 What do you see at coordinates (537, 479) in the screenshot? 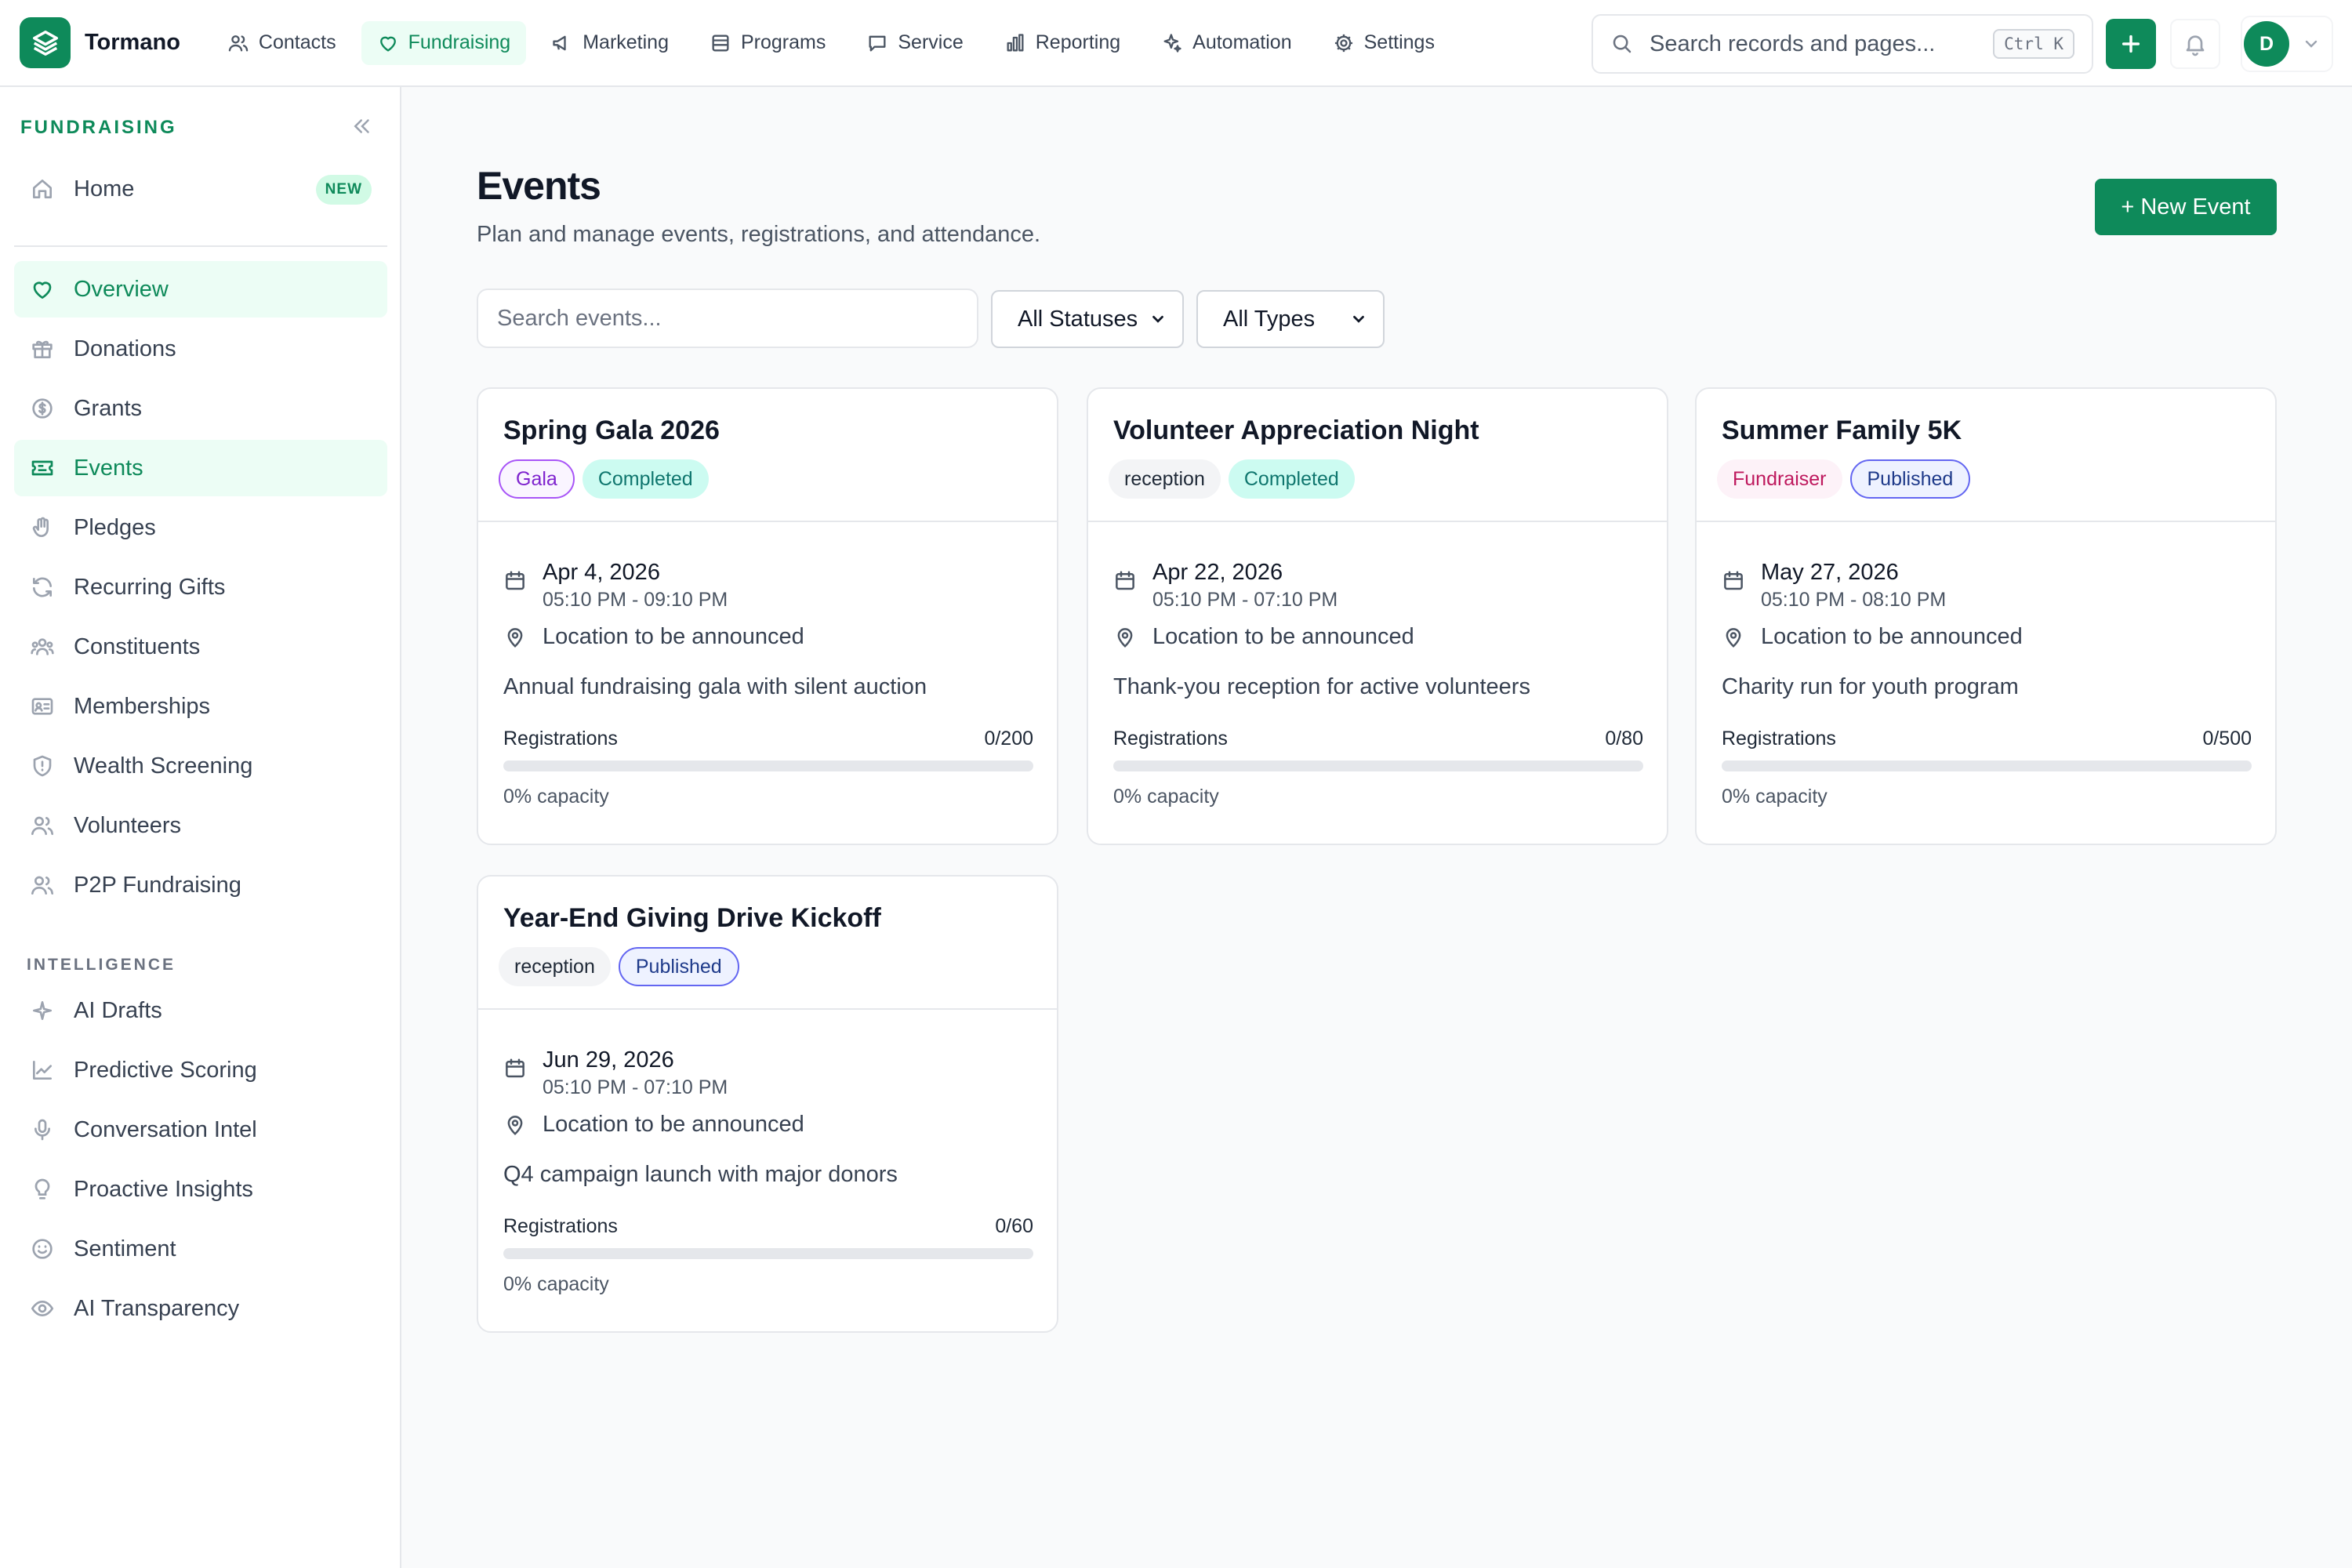
I see `event-type-badge: Gala` at bounding box center [537, 479].